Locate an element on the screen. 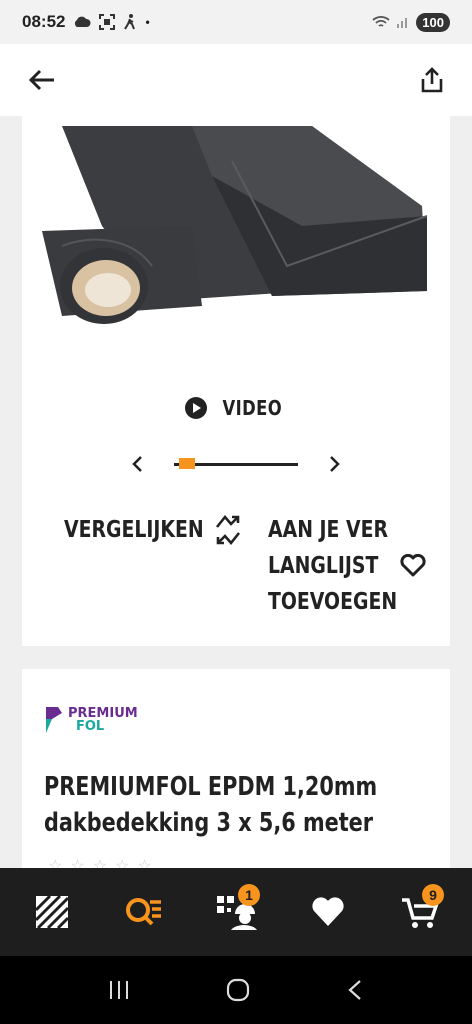 This screenshot has width=472, height=1024. back-arrow-icon is located at coordinates (42, 80).